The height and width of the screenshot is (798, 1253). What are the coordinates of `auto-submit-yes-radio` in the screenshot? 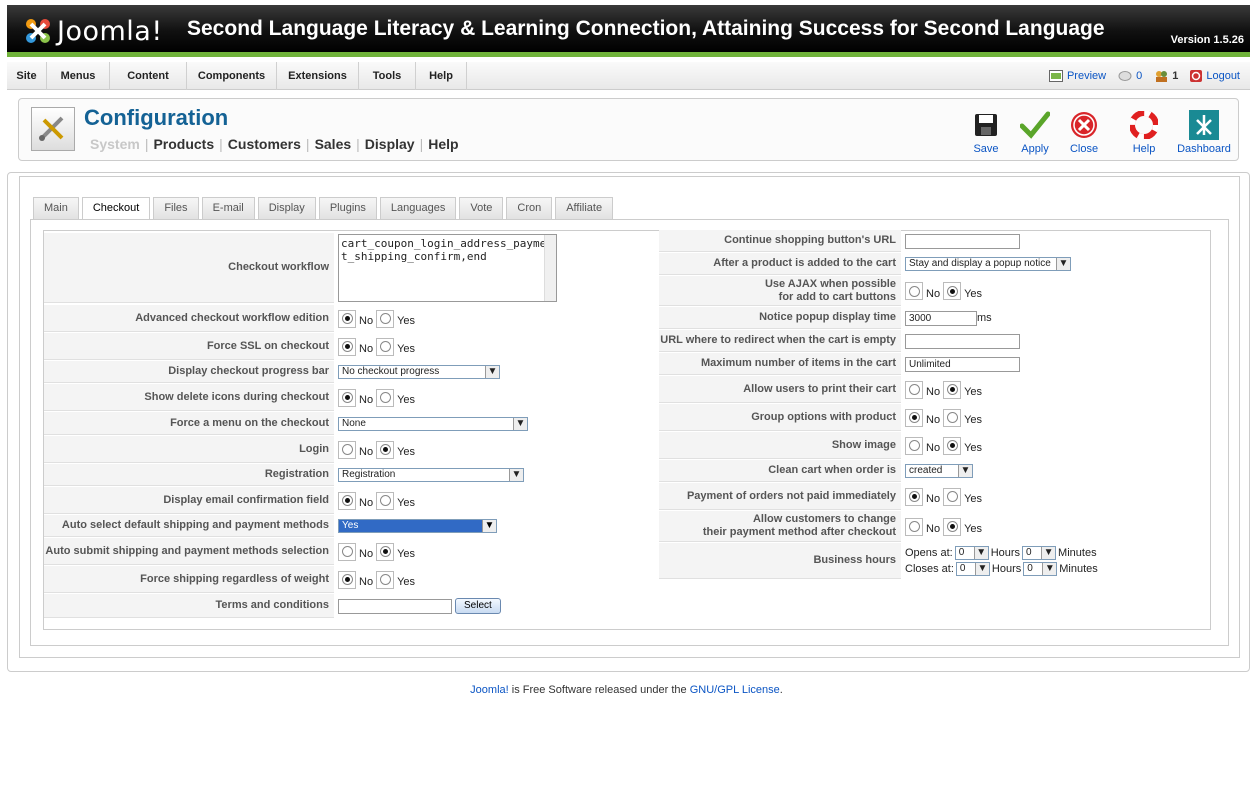 It's located at (385, 551).